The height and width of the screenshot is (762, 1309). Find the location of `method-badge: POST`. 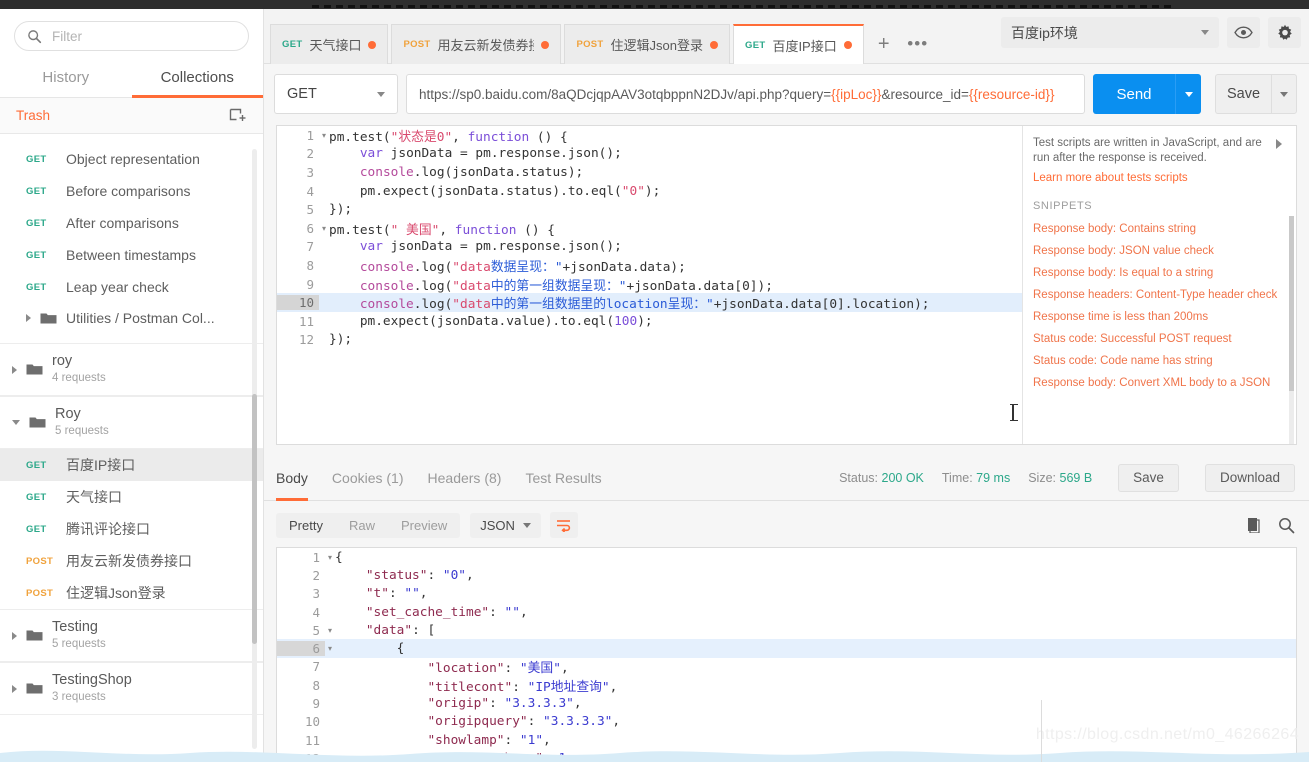

method-badge: POST is located at coordinates (590, 44).